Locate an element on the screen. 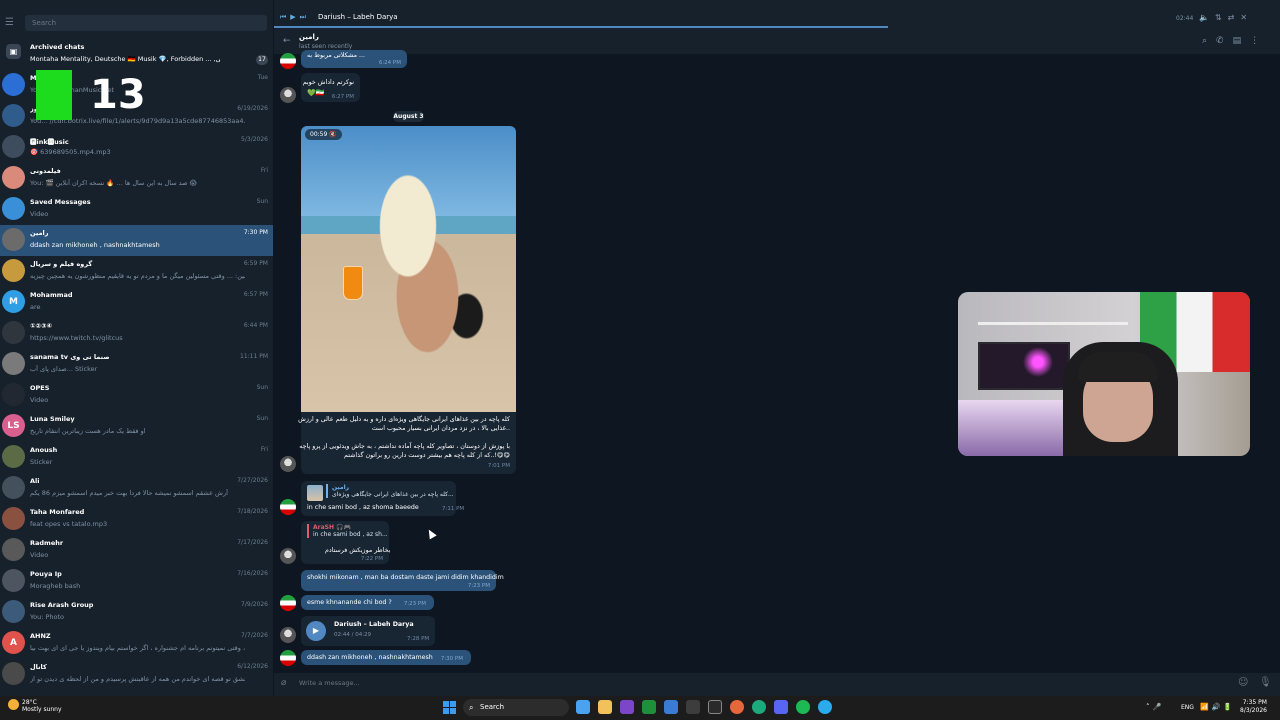 This screenshot has height=720, width=1280. header-actions: ⌕✆▤⋮ is located at coordinates (1235, 41).